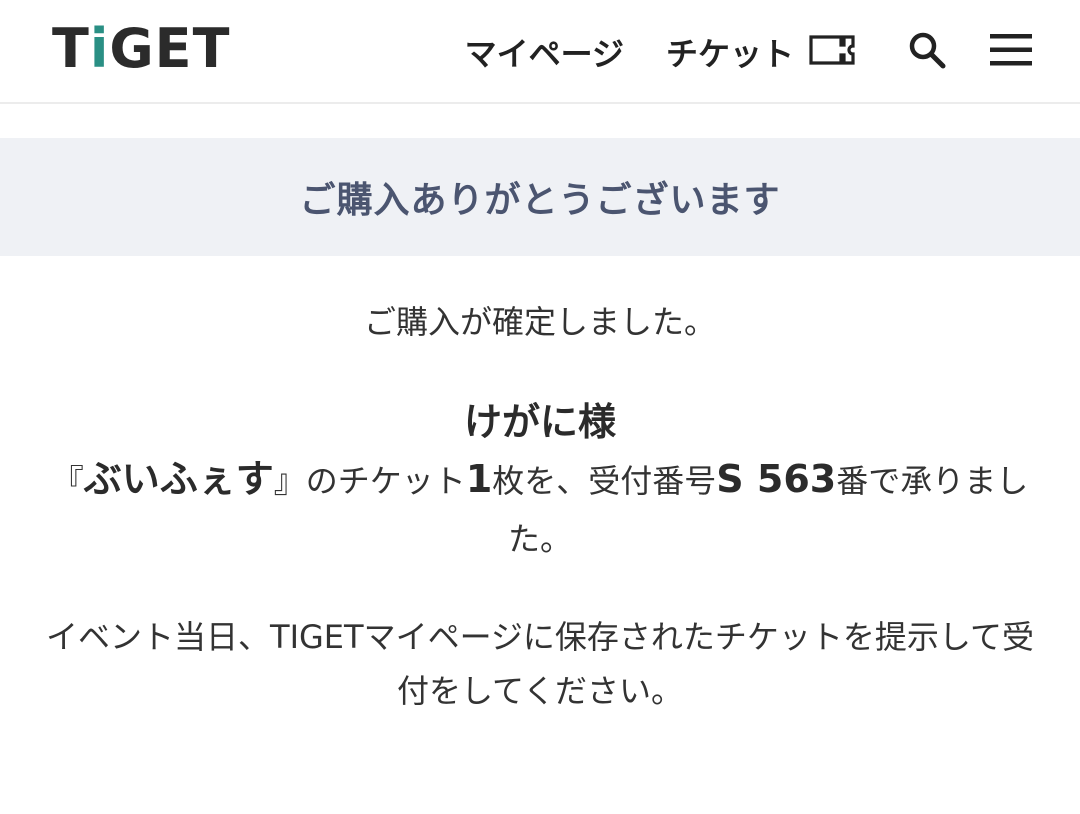  I want to click on thank-you-banner: ご購入ありがとうございます, so click(540, 197).